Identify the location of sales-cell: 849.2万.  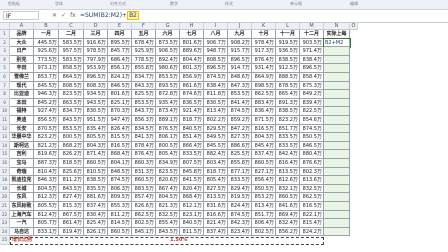
(312, 94).